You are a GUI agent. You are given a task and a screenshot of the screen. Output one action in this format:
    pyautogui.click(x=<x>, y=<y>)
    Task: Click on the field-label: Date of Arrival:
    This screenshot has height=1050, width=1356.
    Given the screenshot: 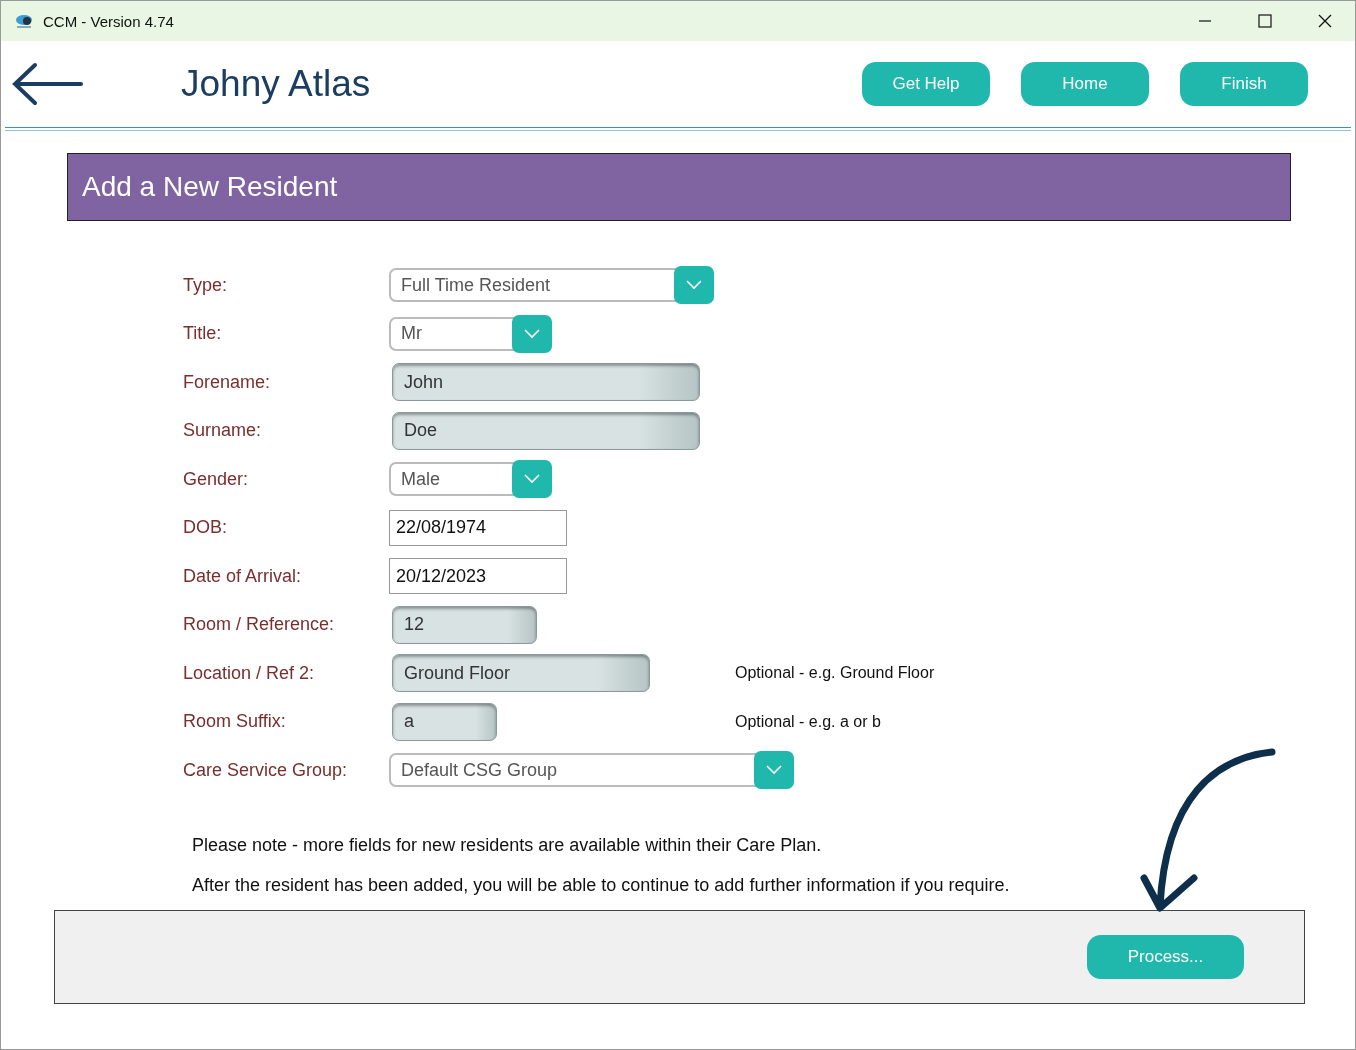 What is the action you would take?
    pyautogui.click(x=242, y=576)
    